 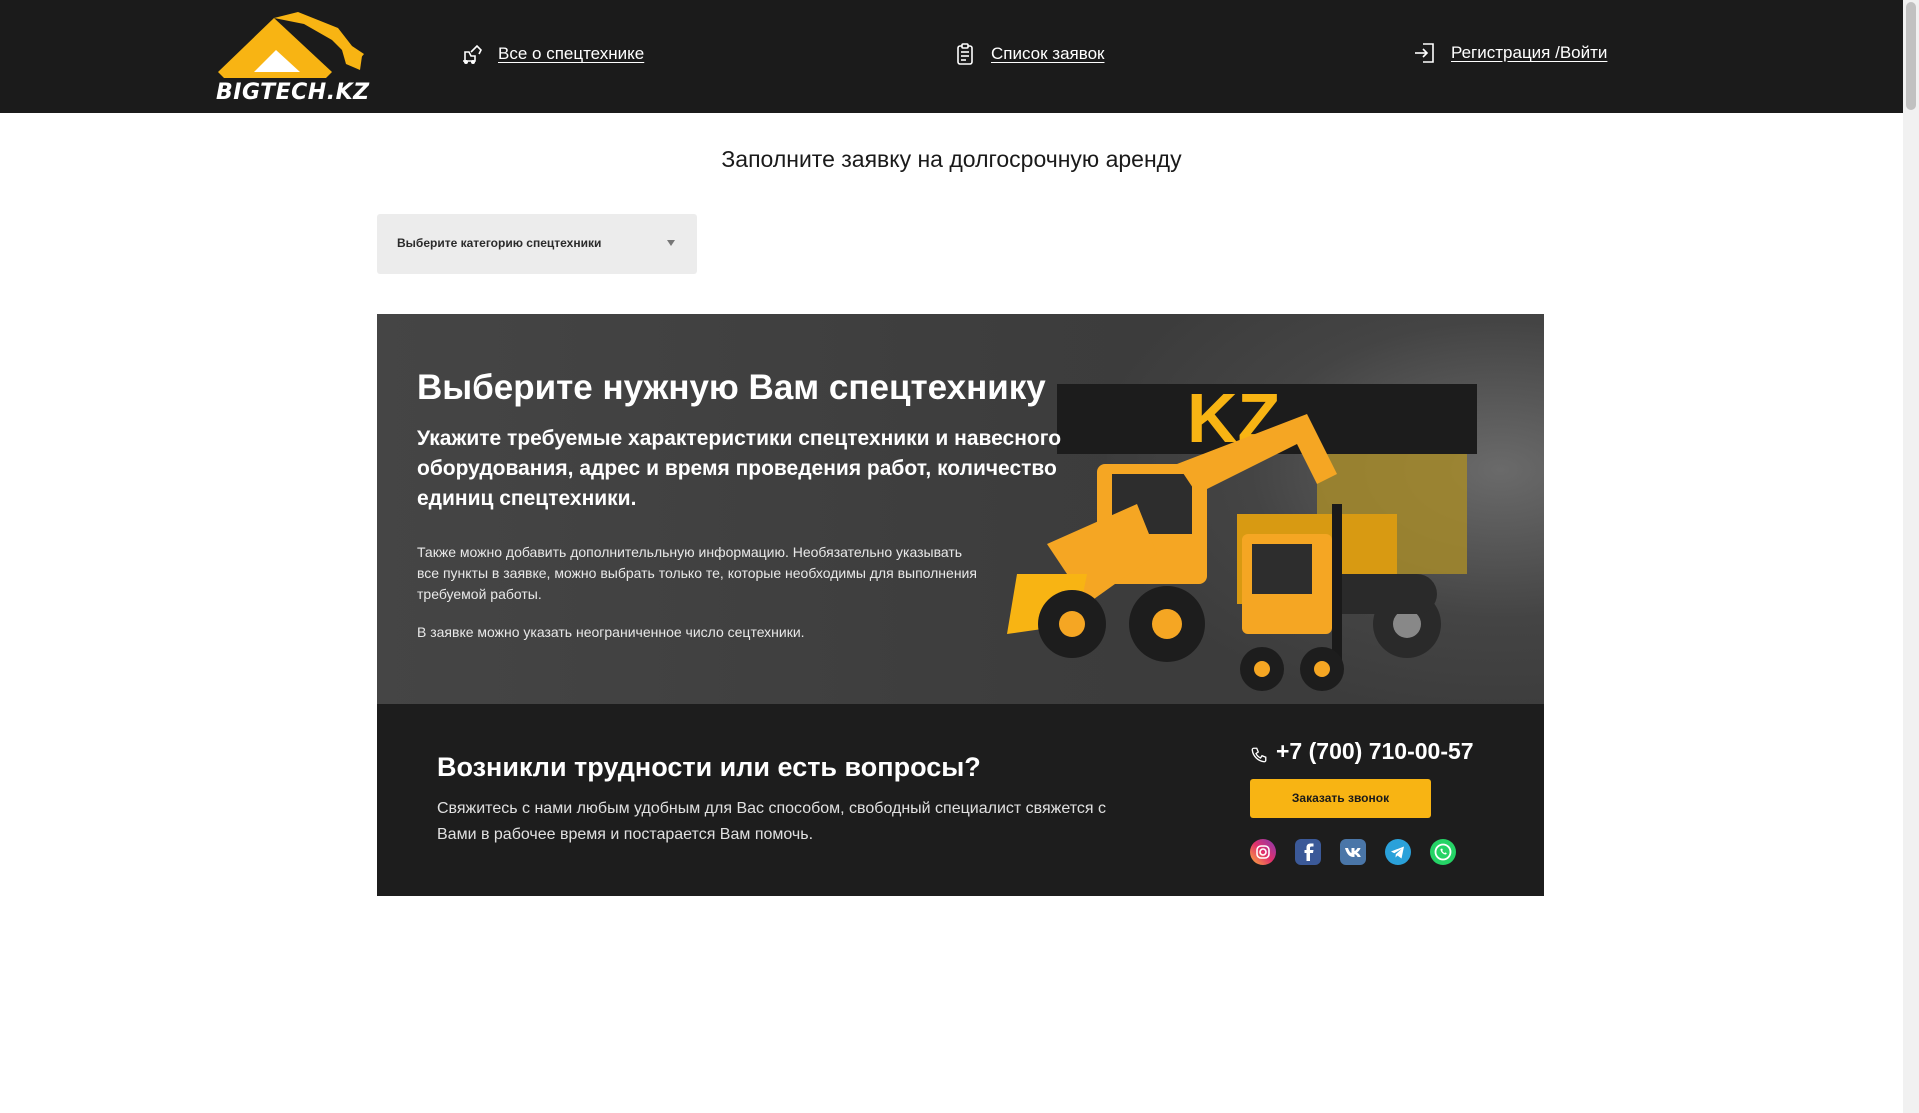 What do you see at coordinates (709, 767) in the screenshot?
I see `contact-title: Возникли трудности или есть вопросы?` at bounding box center [709, 767].